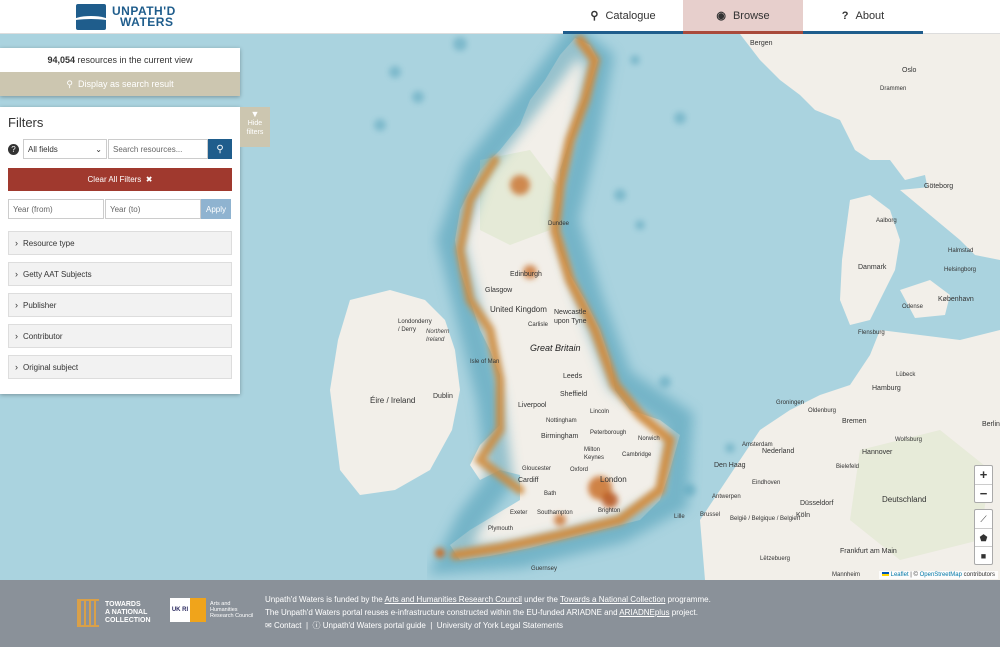 The image size is (1000, 647). What do you see at coordinates (885, 574) in the screenshot?
I see `leaflet-flag-icon` at bounding box center [885, 574].